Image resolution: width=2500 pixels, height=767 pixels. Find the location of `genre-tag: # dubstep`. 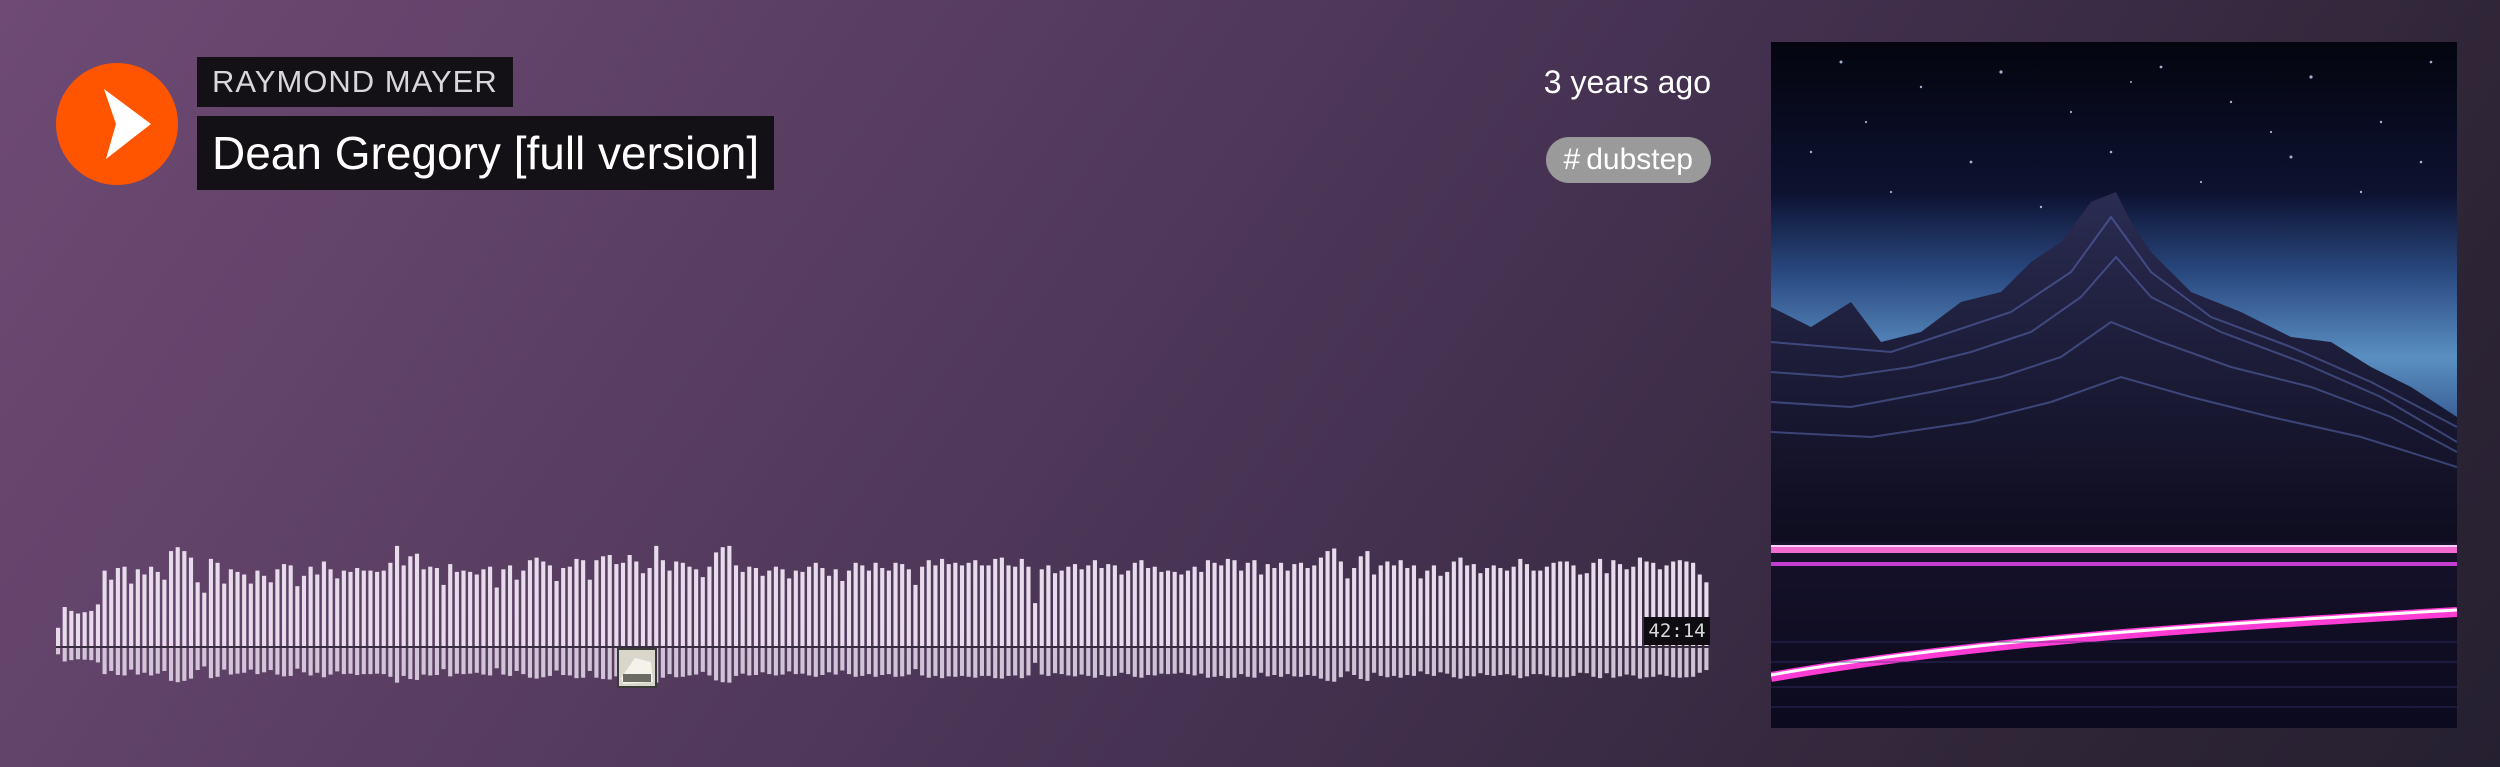

genre-tag: # dubstep is located at coordinates (1628, 160).